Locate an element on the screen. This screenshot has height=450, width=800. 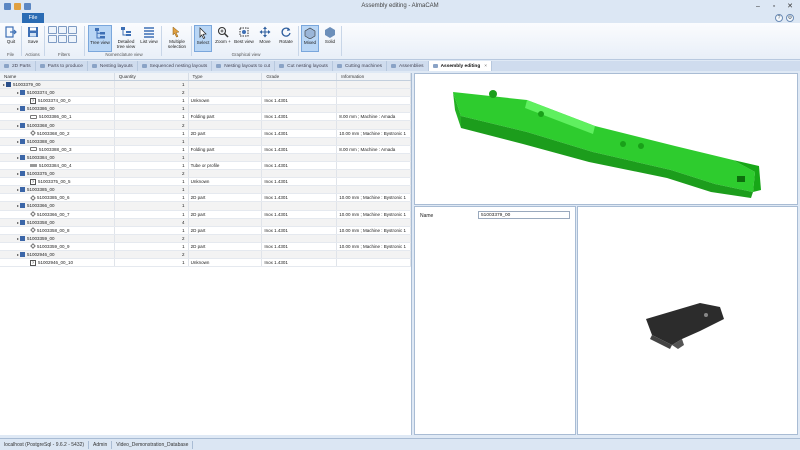
tab-parts-to-produce: Parts to produce is located at coordinates (62, 66).